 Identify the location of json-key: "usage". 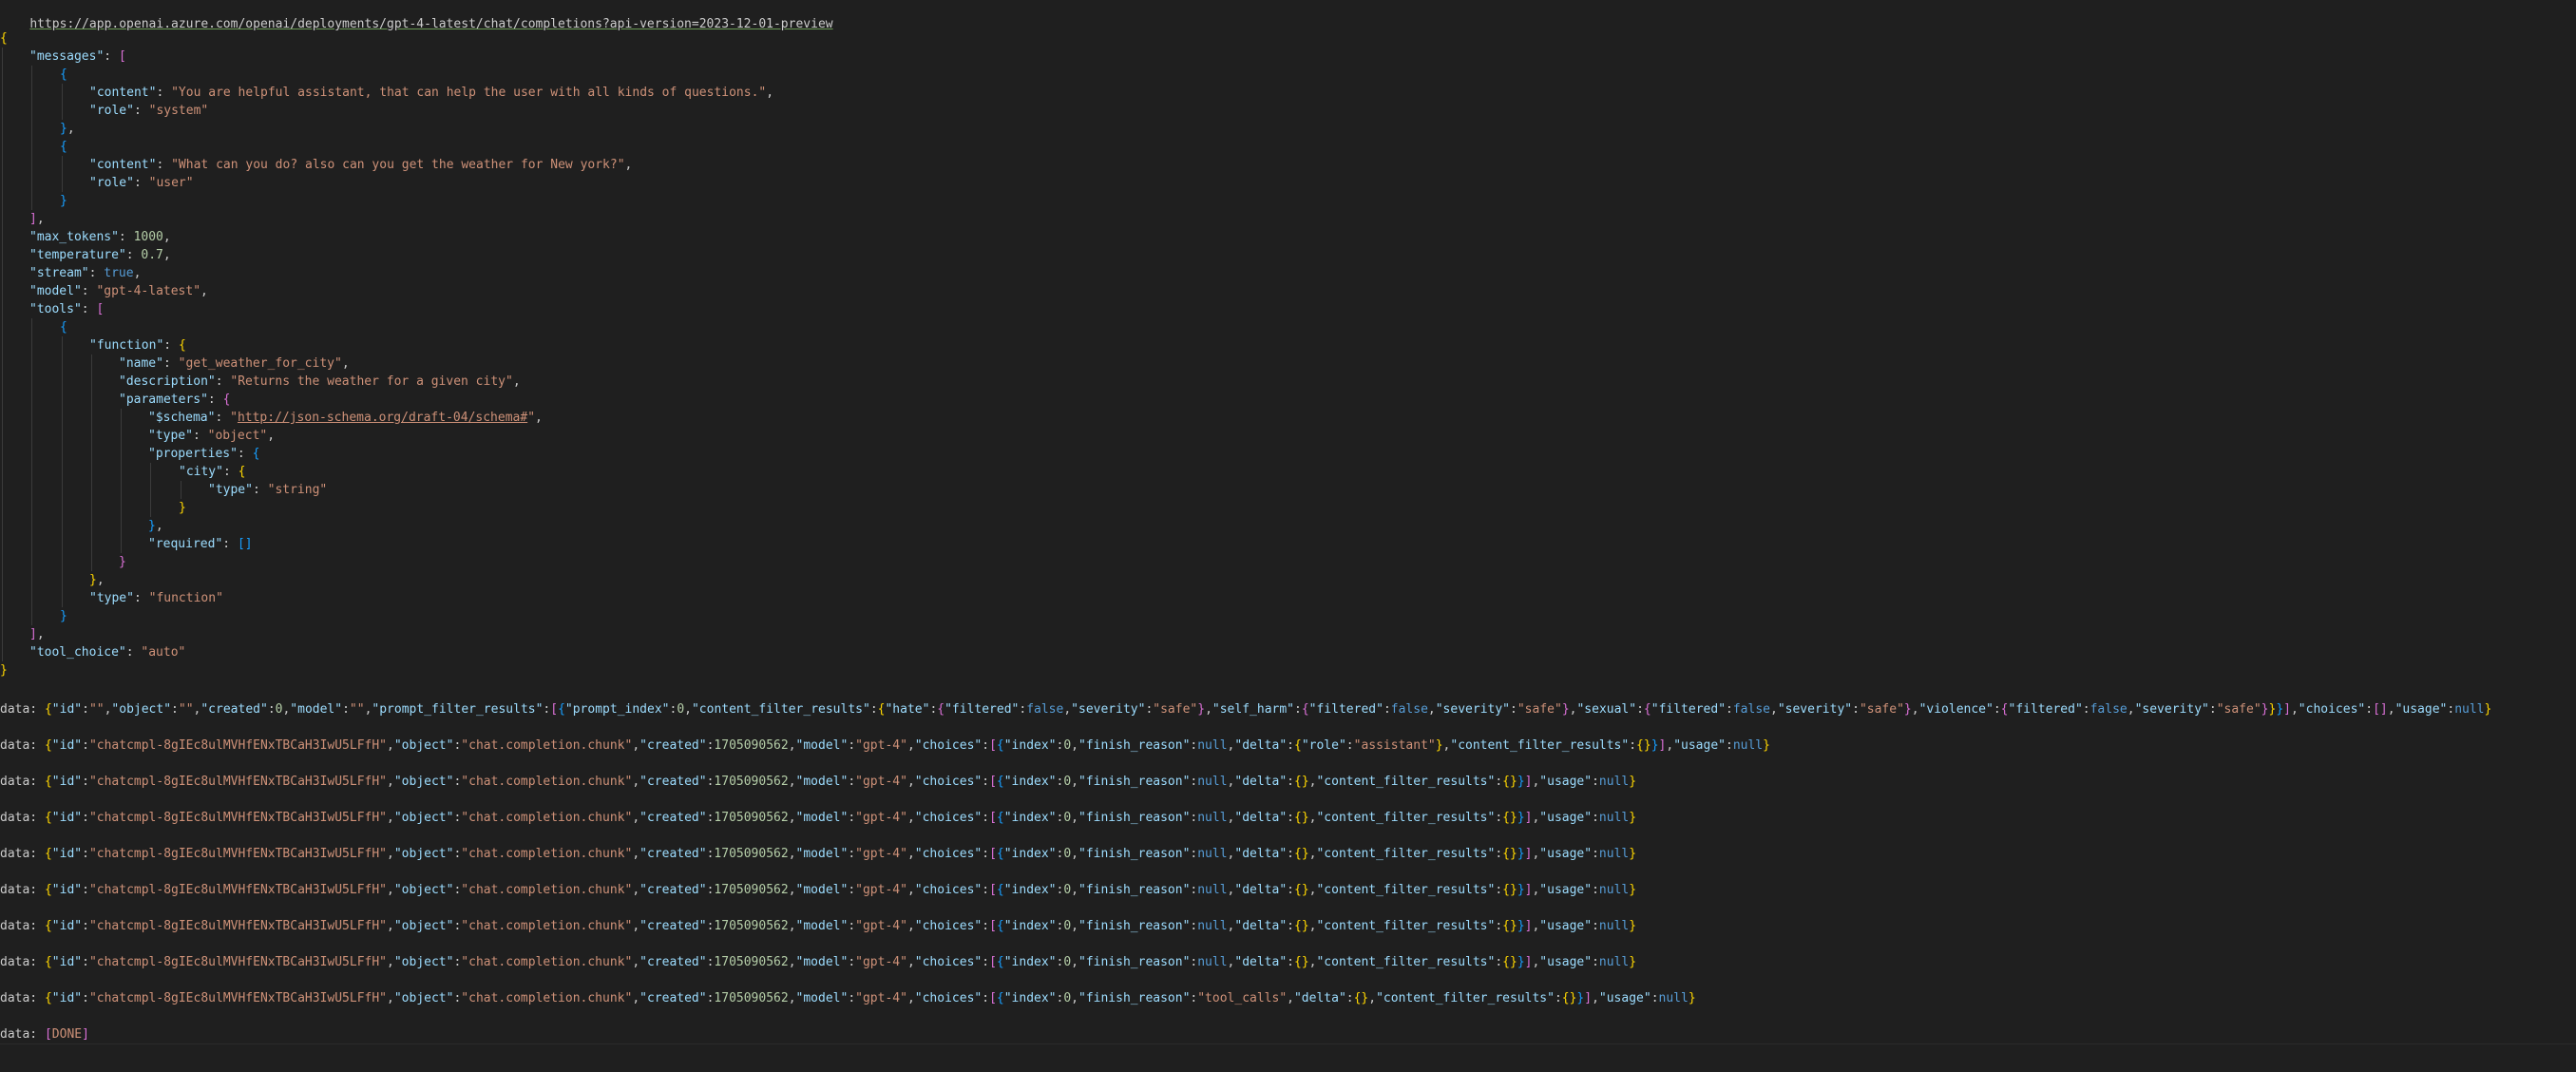
(1566, 854).